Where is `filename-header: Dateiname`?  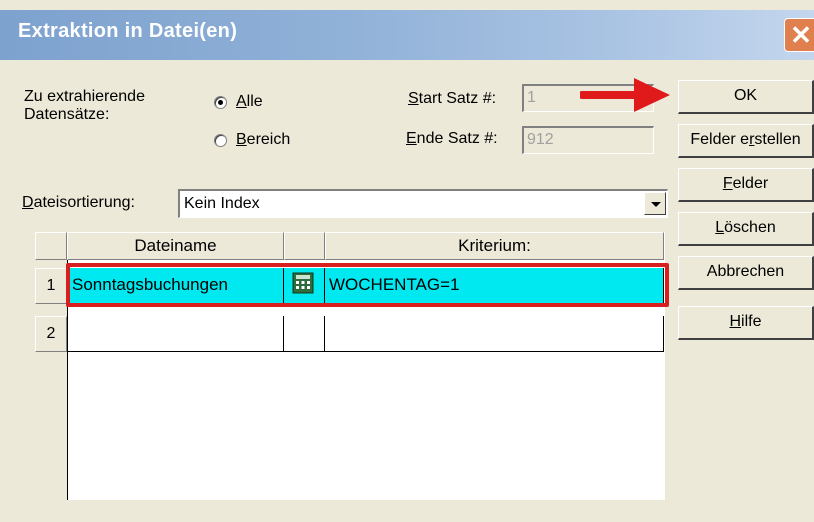 filename-header: Dateiname is located at coordinates (175, 246).